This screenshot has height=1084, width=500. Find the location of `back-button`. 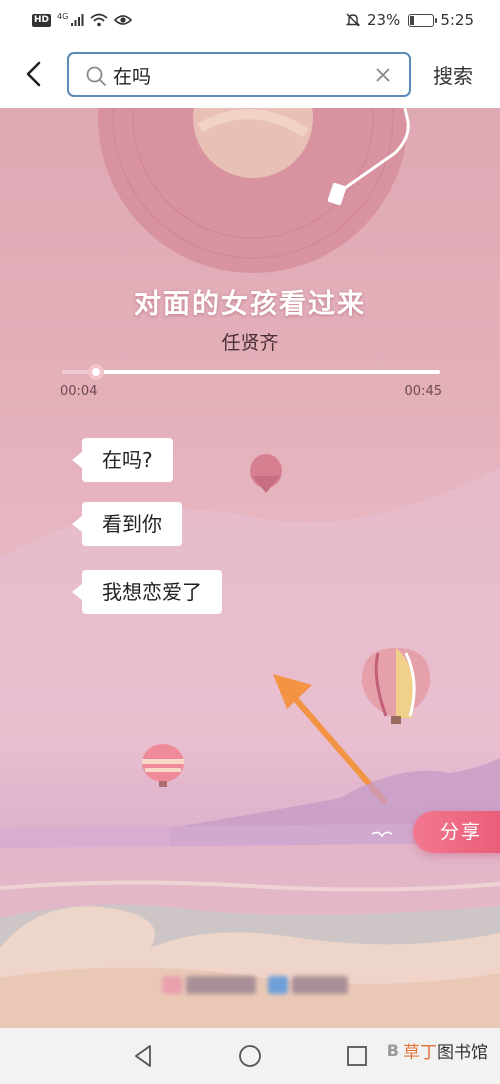

back-button is located at coordinates (34, 74).